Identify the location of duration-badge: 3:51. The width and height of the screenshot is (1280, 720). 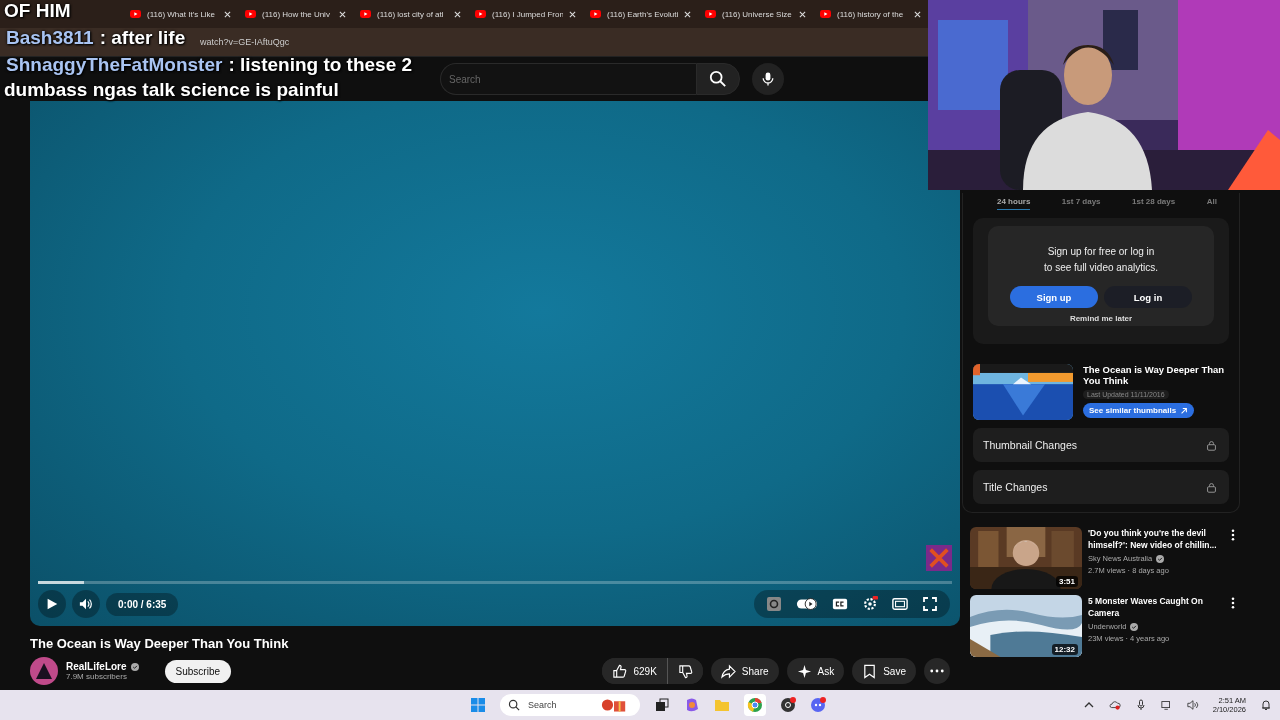
(1067, 581).